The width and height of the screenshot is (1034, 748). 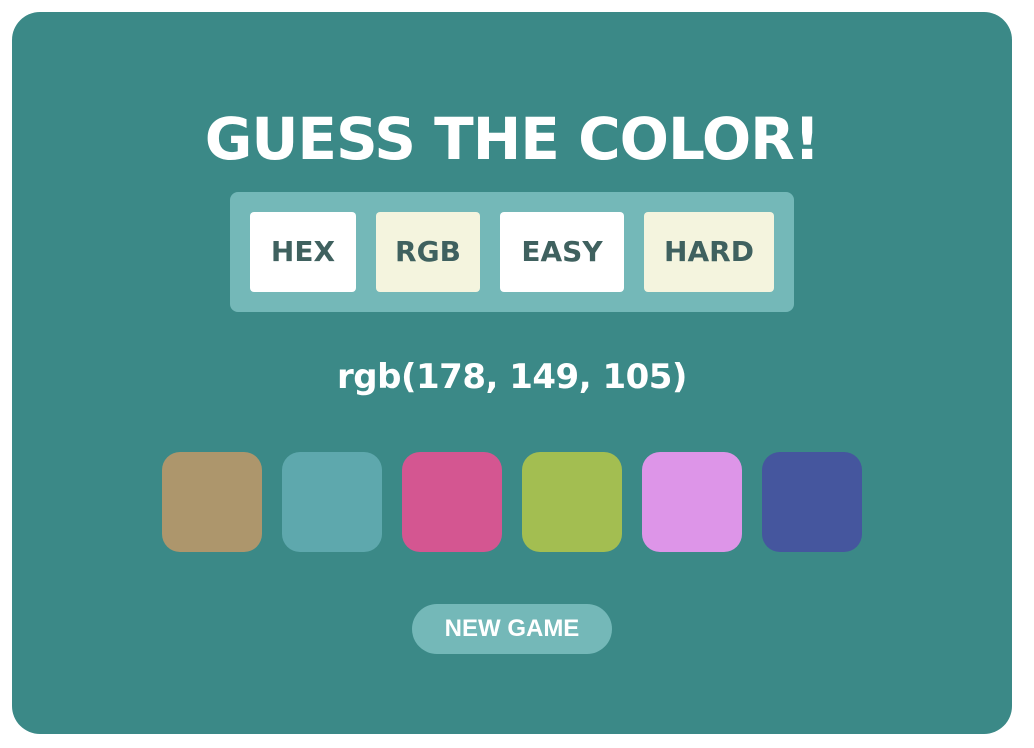 What do you see at coordinates (562, 252) in the screenshot?
I see `easy-mode-button: EASY` at bounding box center [562, 252].